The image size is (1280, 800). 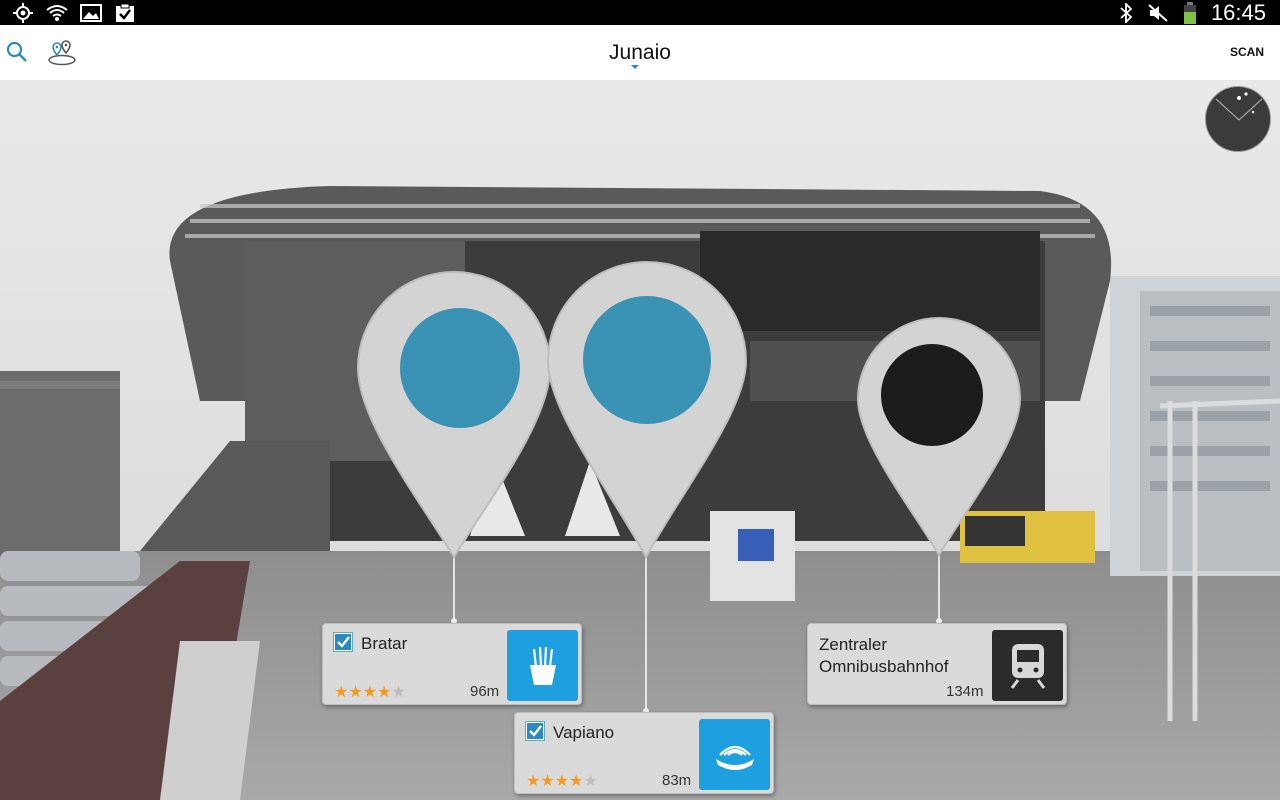 I want to click on poi-distance: 134m, so click(x=965, y=691).